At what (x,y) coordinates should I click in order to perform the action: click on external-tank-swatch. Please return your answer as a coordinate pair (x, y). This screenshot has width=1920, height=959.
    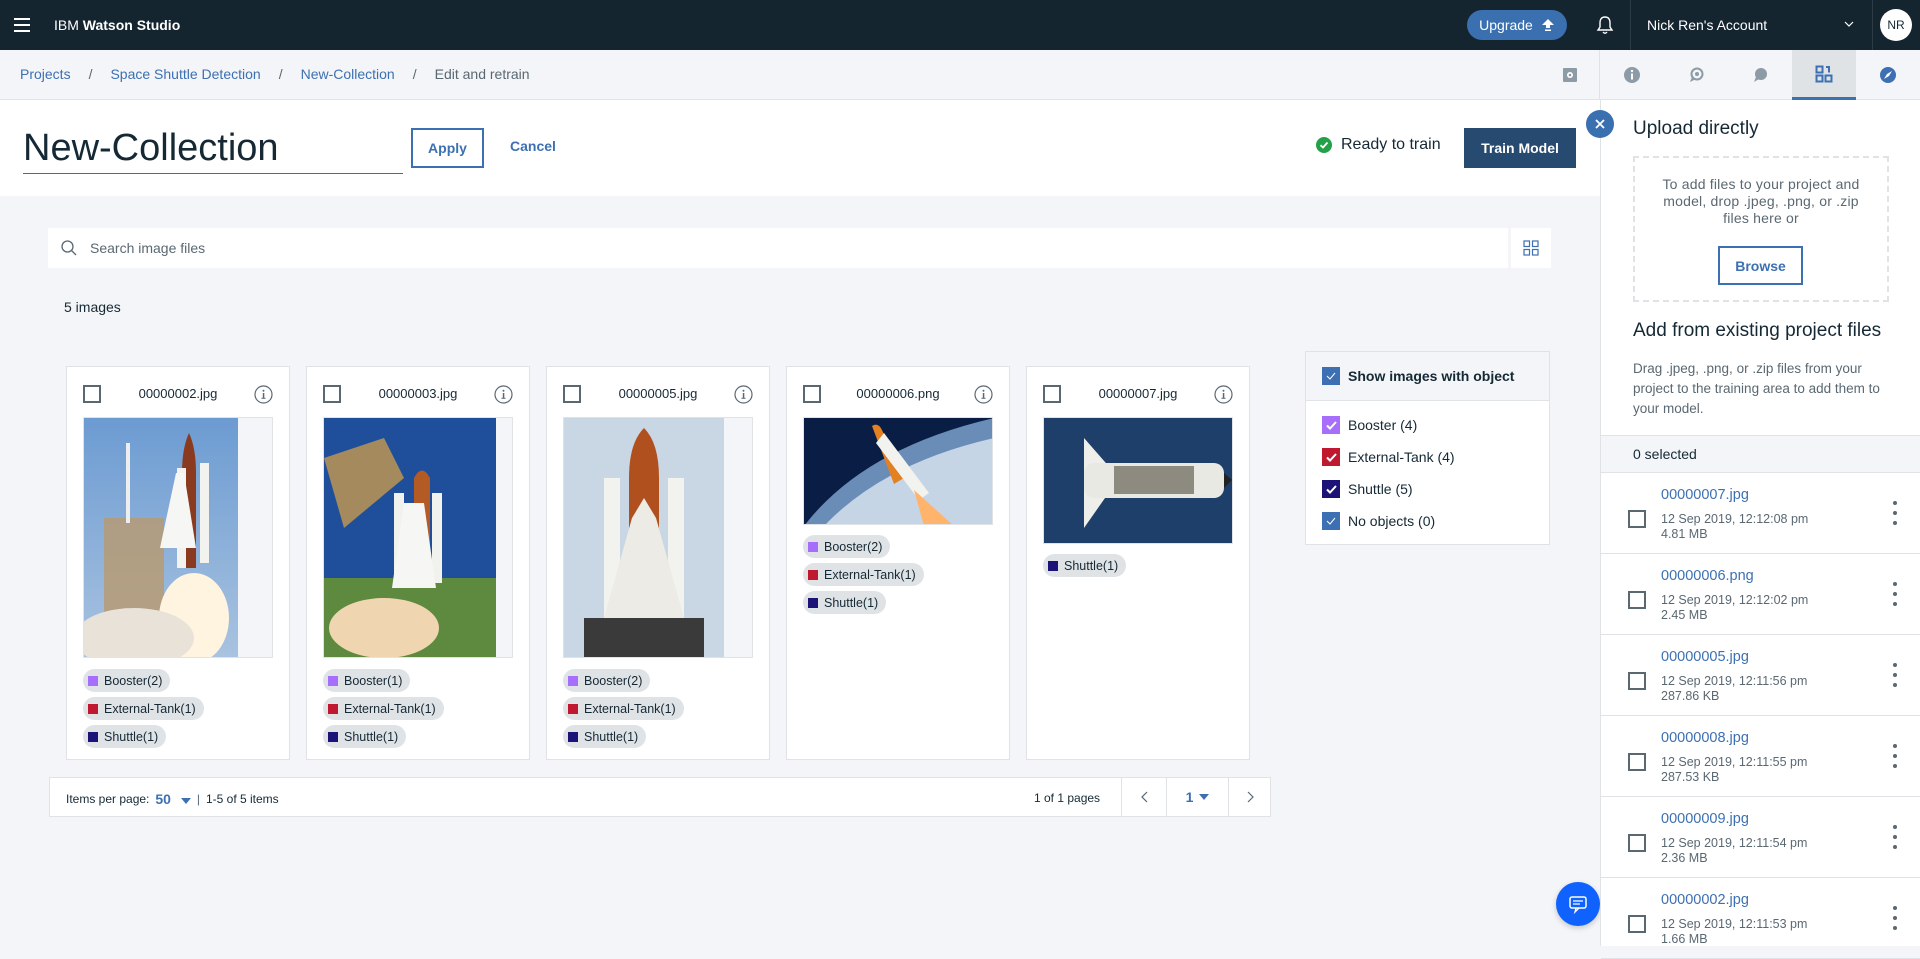
    Looking at the image, I should click on (333, 708).